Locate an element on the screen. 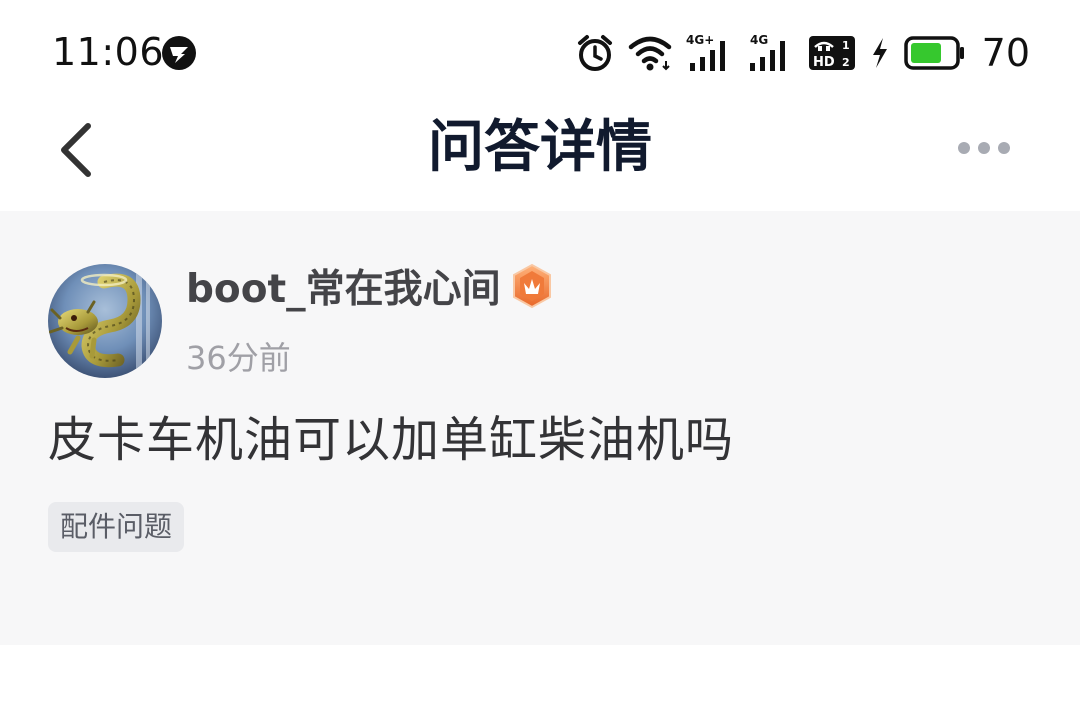 Image resolution: width=1080 pixels, height=706 pixels. question-text: 皮卡车机油可以加单缸柴油机吗 is located at coordinates (391, 440).